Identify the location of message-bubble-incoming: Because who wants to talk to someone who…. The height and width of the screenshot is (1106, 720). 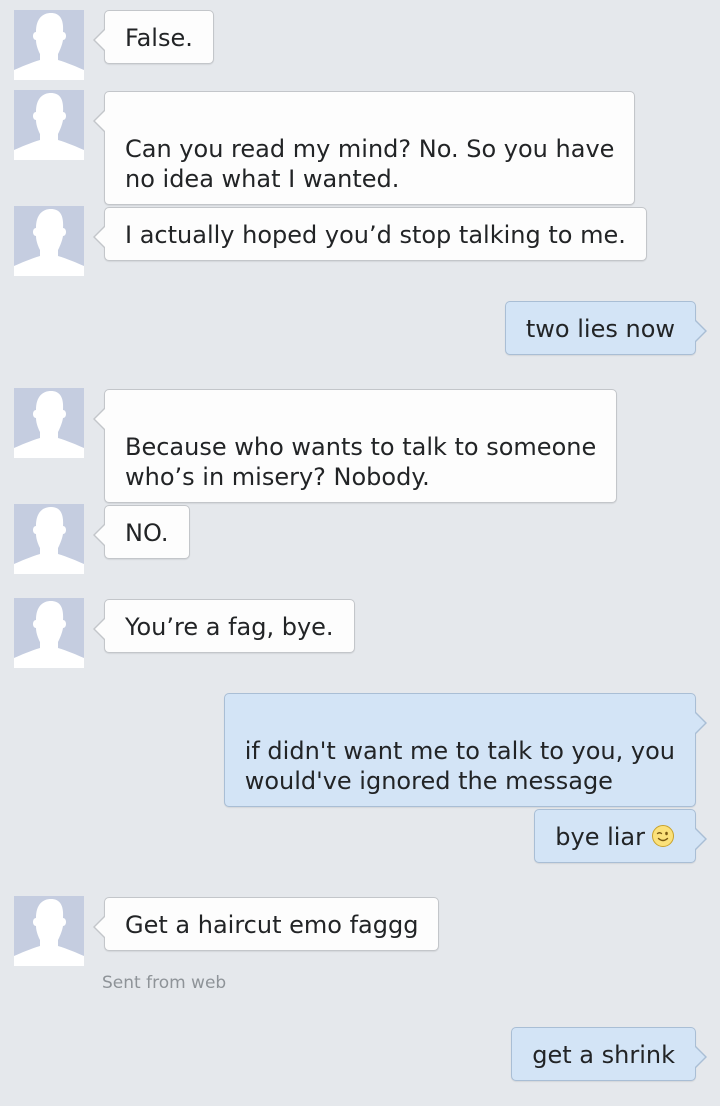
(355, 446).